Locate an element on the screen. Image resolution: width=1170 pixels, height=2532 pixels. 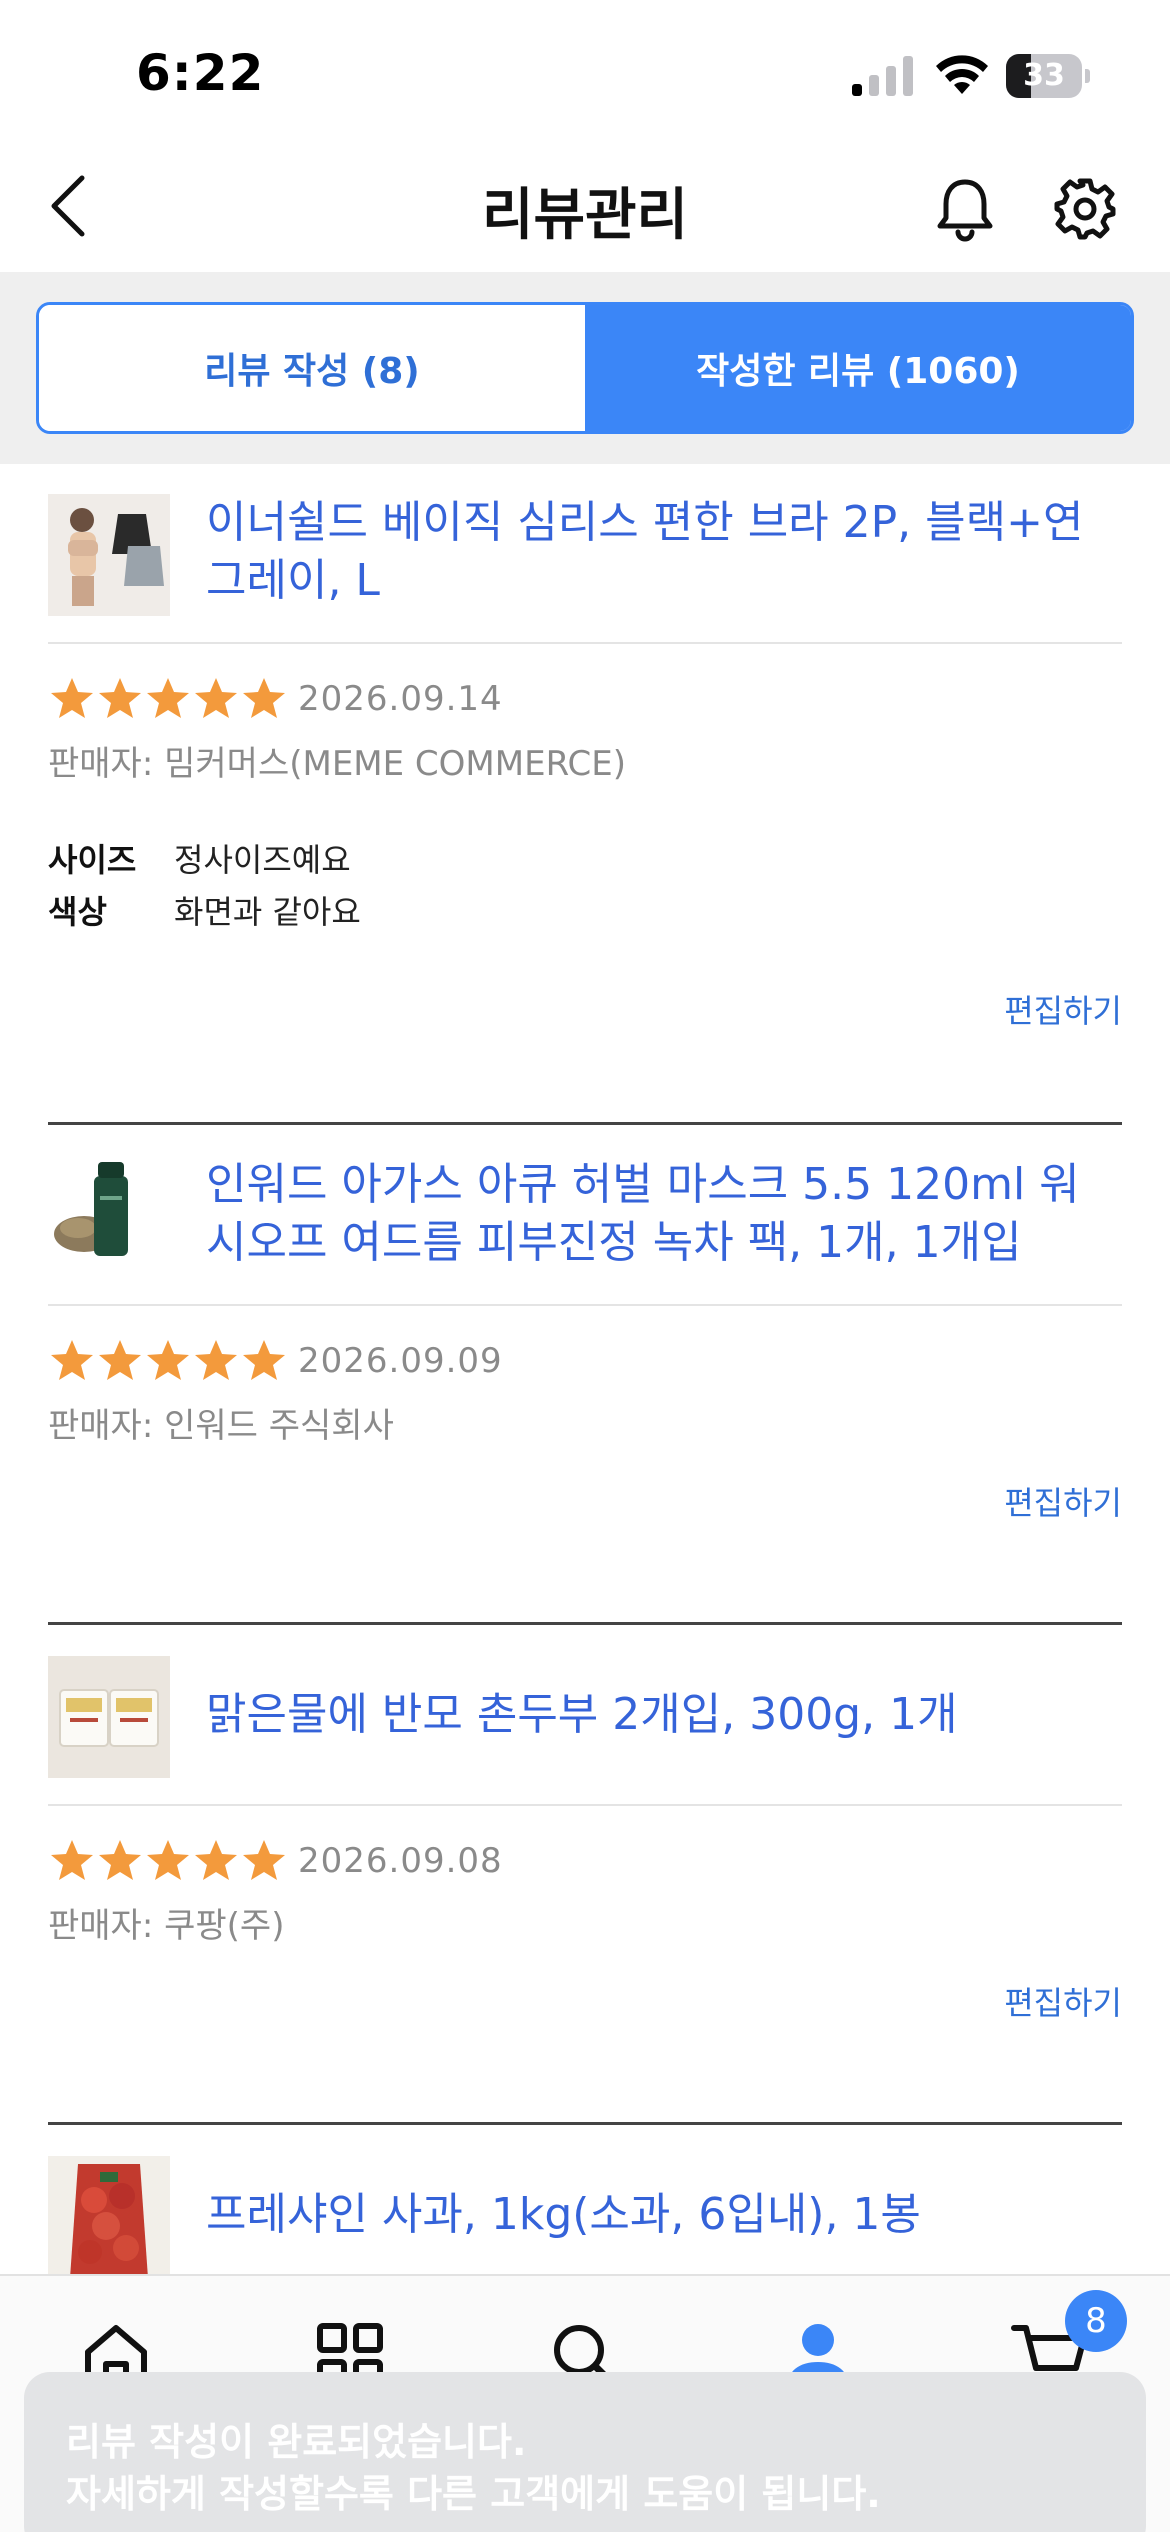
review-date: 2026.09.08 is located at coordinates (400, 1861).